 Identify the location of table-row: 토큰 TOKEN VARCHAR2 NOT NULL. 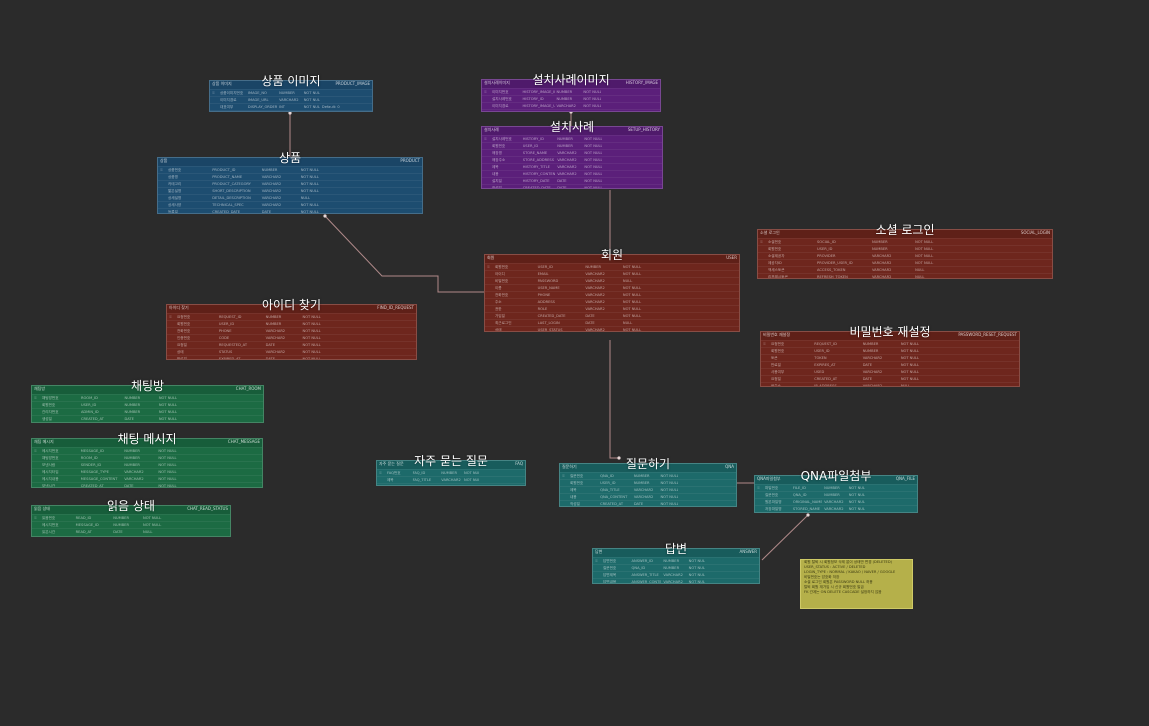
(890, 357).